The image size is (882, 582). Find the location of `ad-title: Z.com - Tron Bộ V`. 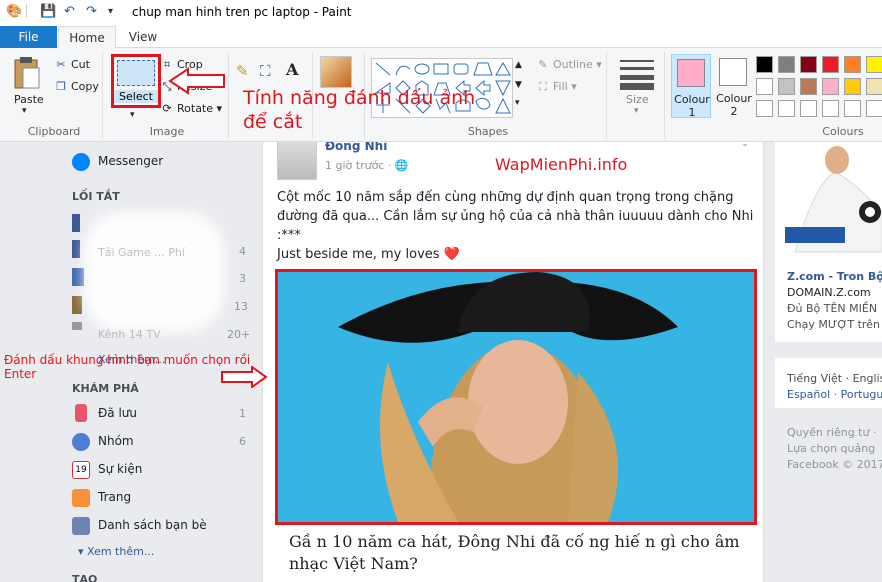

ad-title: Z.com - Tron Bộ V is located at coordinates (834, 276).